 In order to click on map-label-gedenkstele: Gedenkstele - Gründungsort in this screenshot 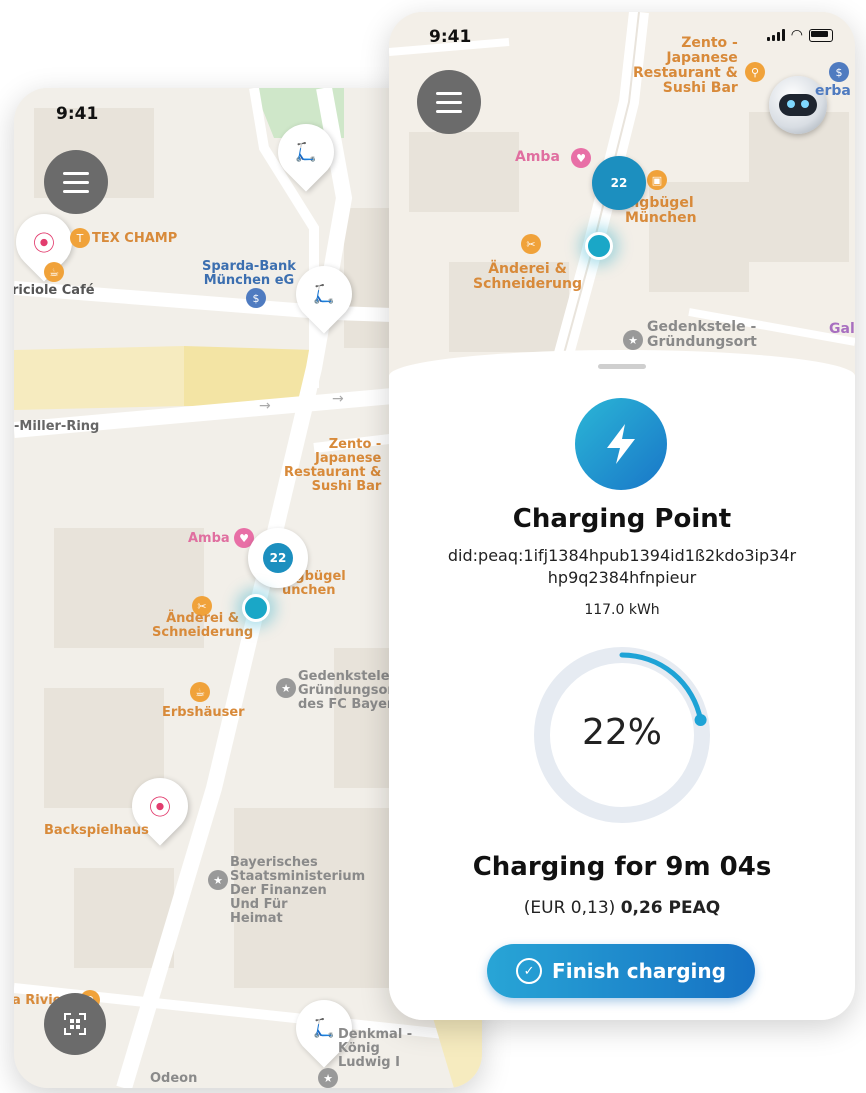, I will do `click(702, 334)`.